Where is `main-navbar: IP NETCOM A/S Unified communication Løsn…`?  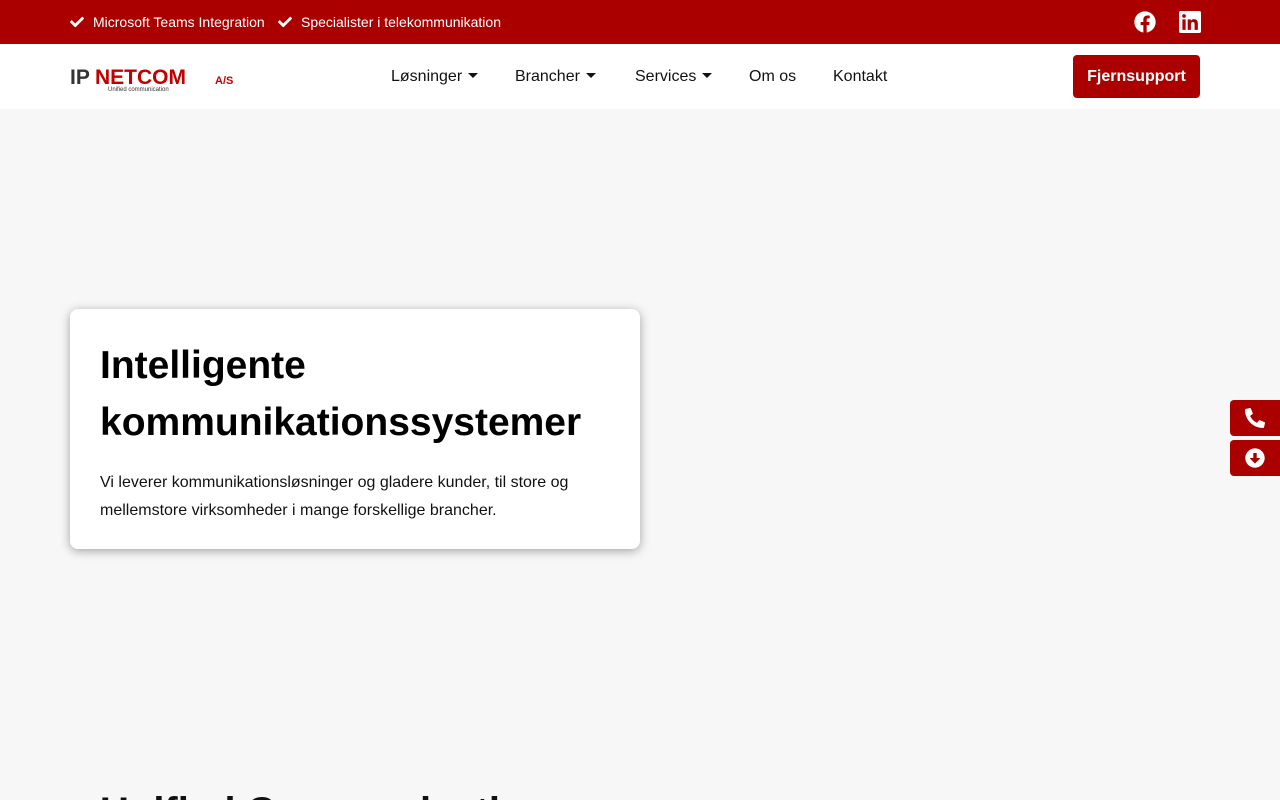 main-navbar: IP NETCOM A/S Unified communication Løsn… is located at coordinates (640, 76).